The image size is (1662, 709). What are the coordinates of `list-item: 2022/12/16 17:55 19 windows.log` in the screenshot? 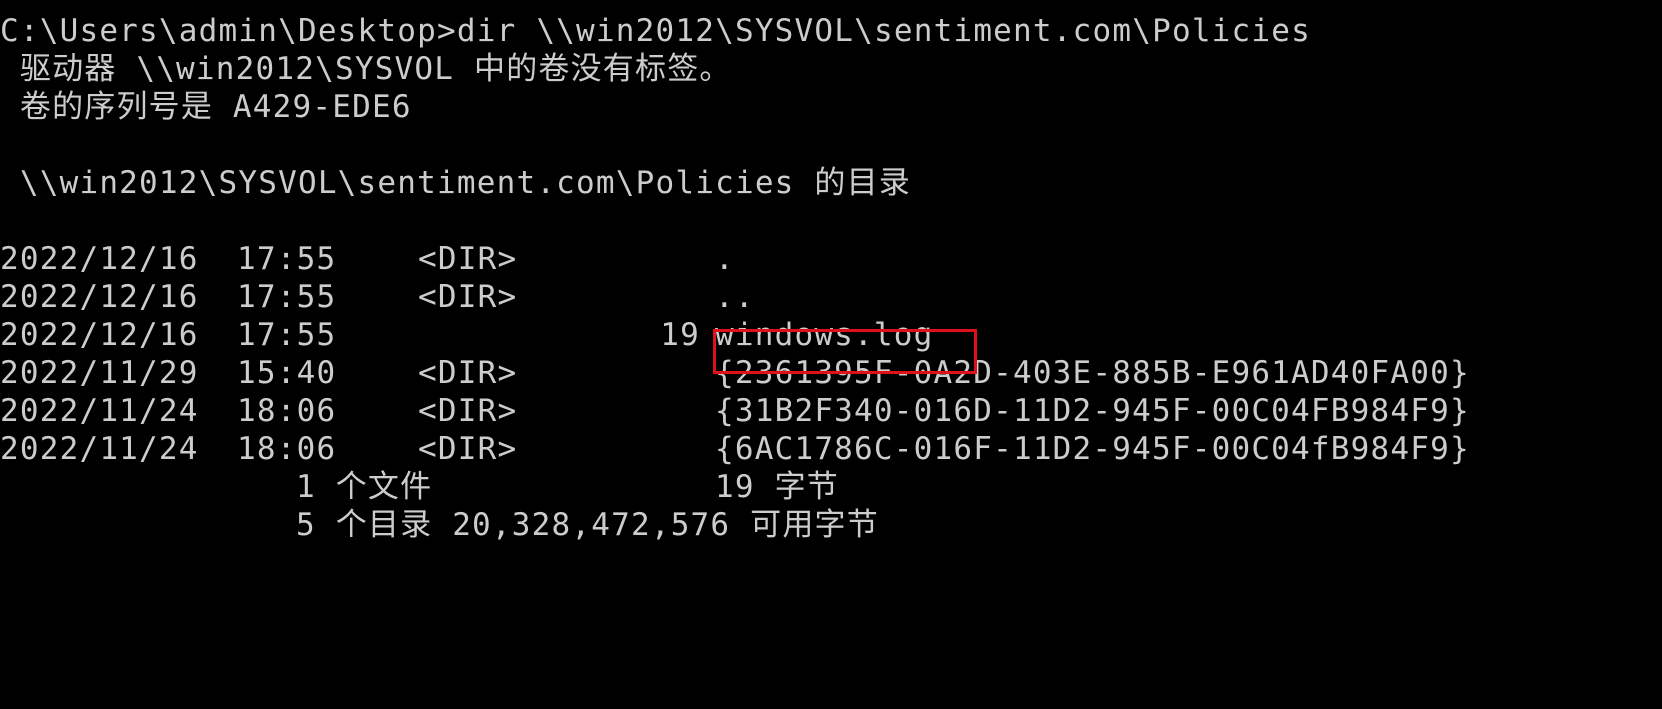 It's located at (831, 335).